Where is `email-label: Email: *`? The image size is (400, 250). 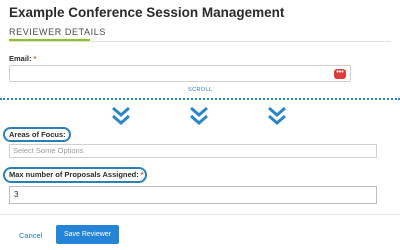 email-label: Email: * is located at coordinates (22, 58).